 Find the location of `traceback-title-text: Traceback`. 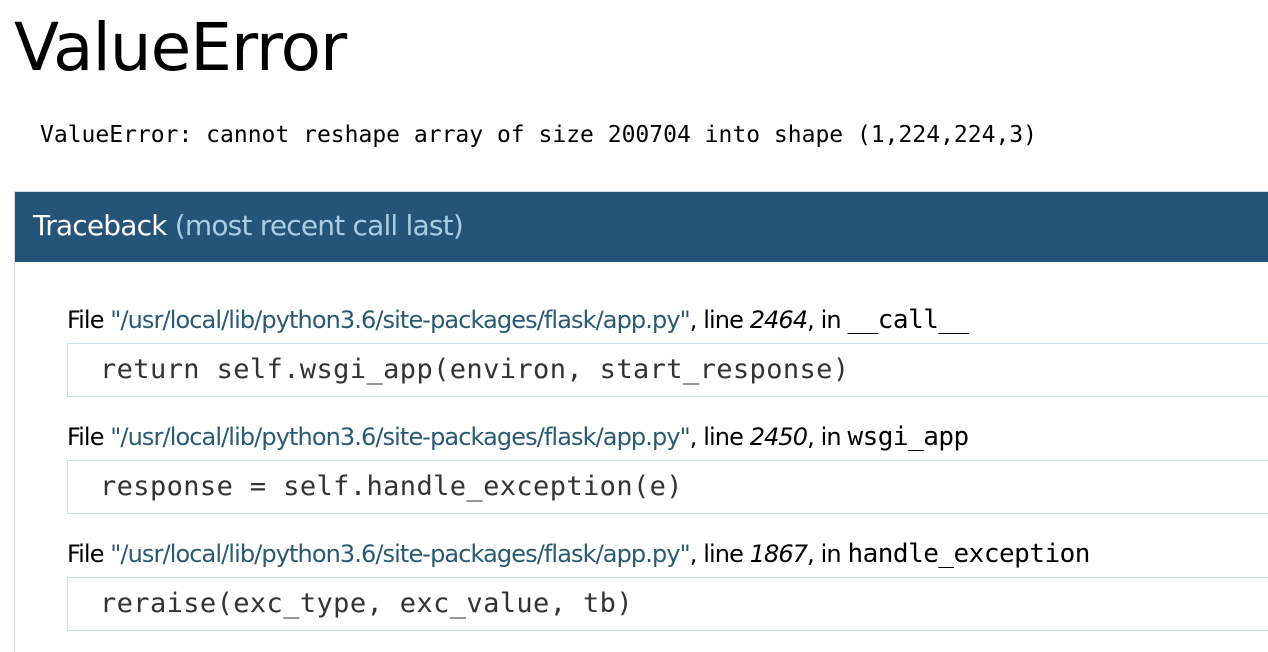

traceback-title-text: Traceback is located at coordinates (100, 225).